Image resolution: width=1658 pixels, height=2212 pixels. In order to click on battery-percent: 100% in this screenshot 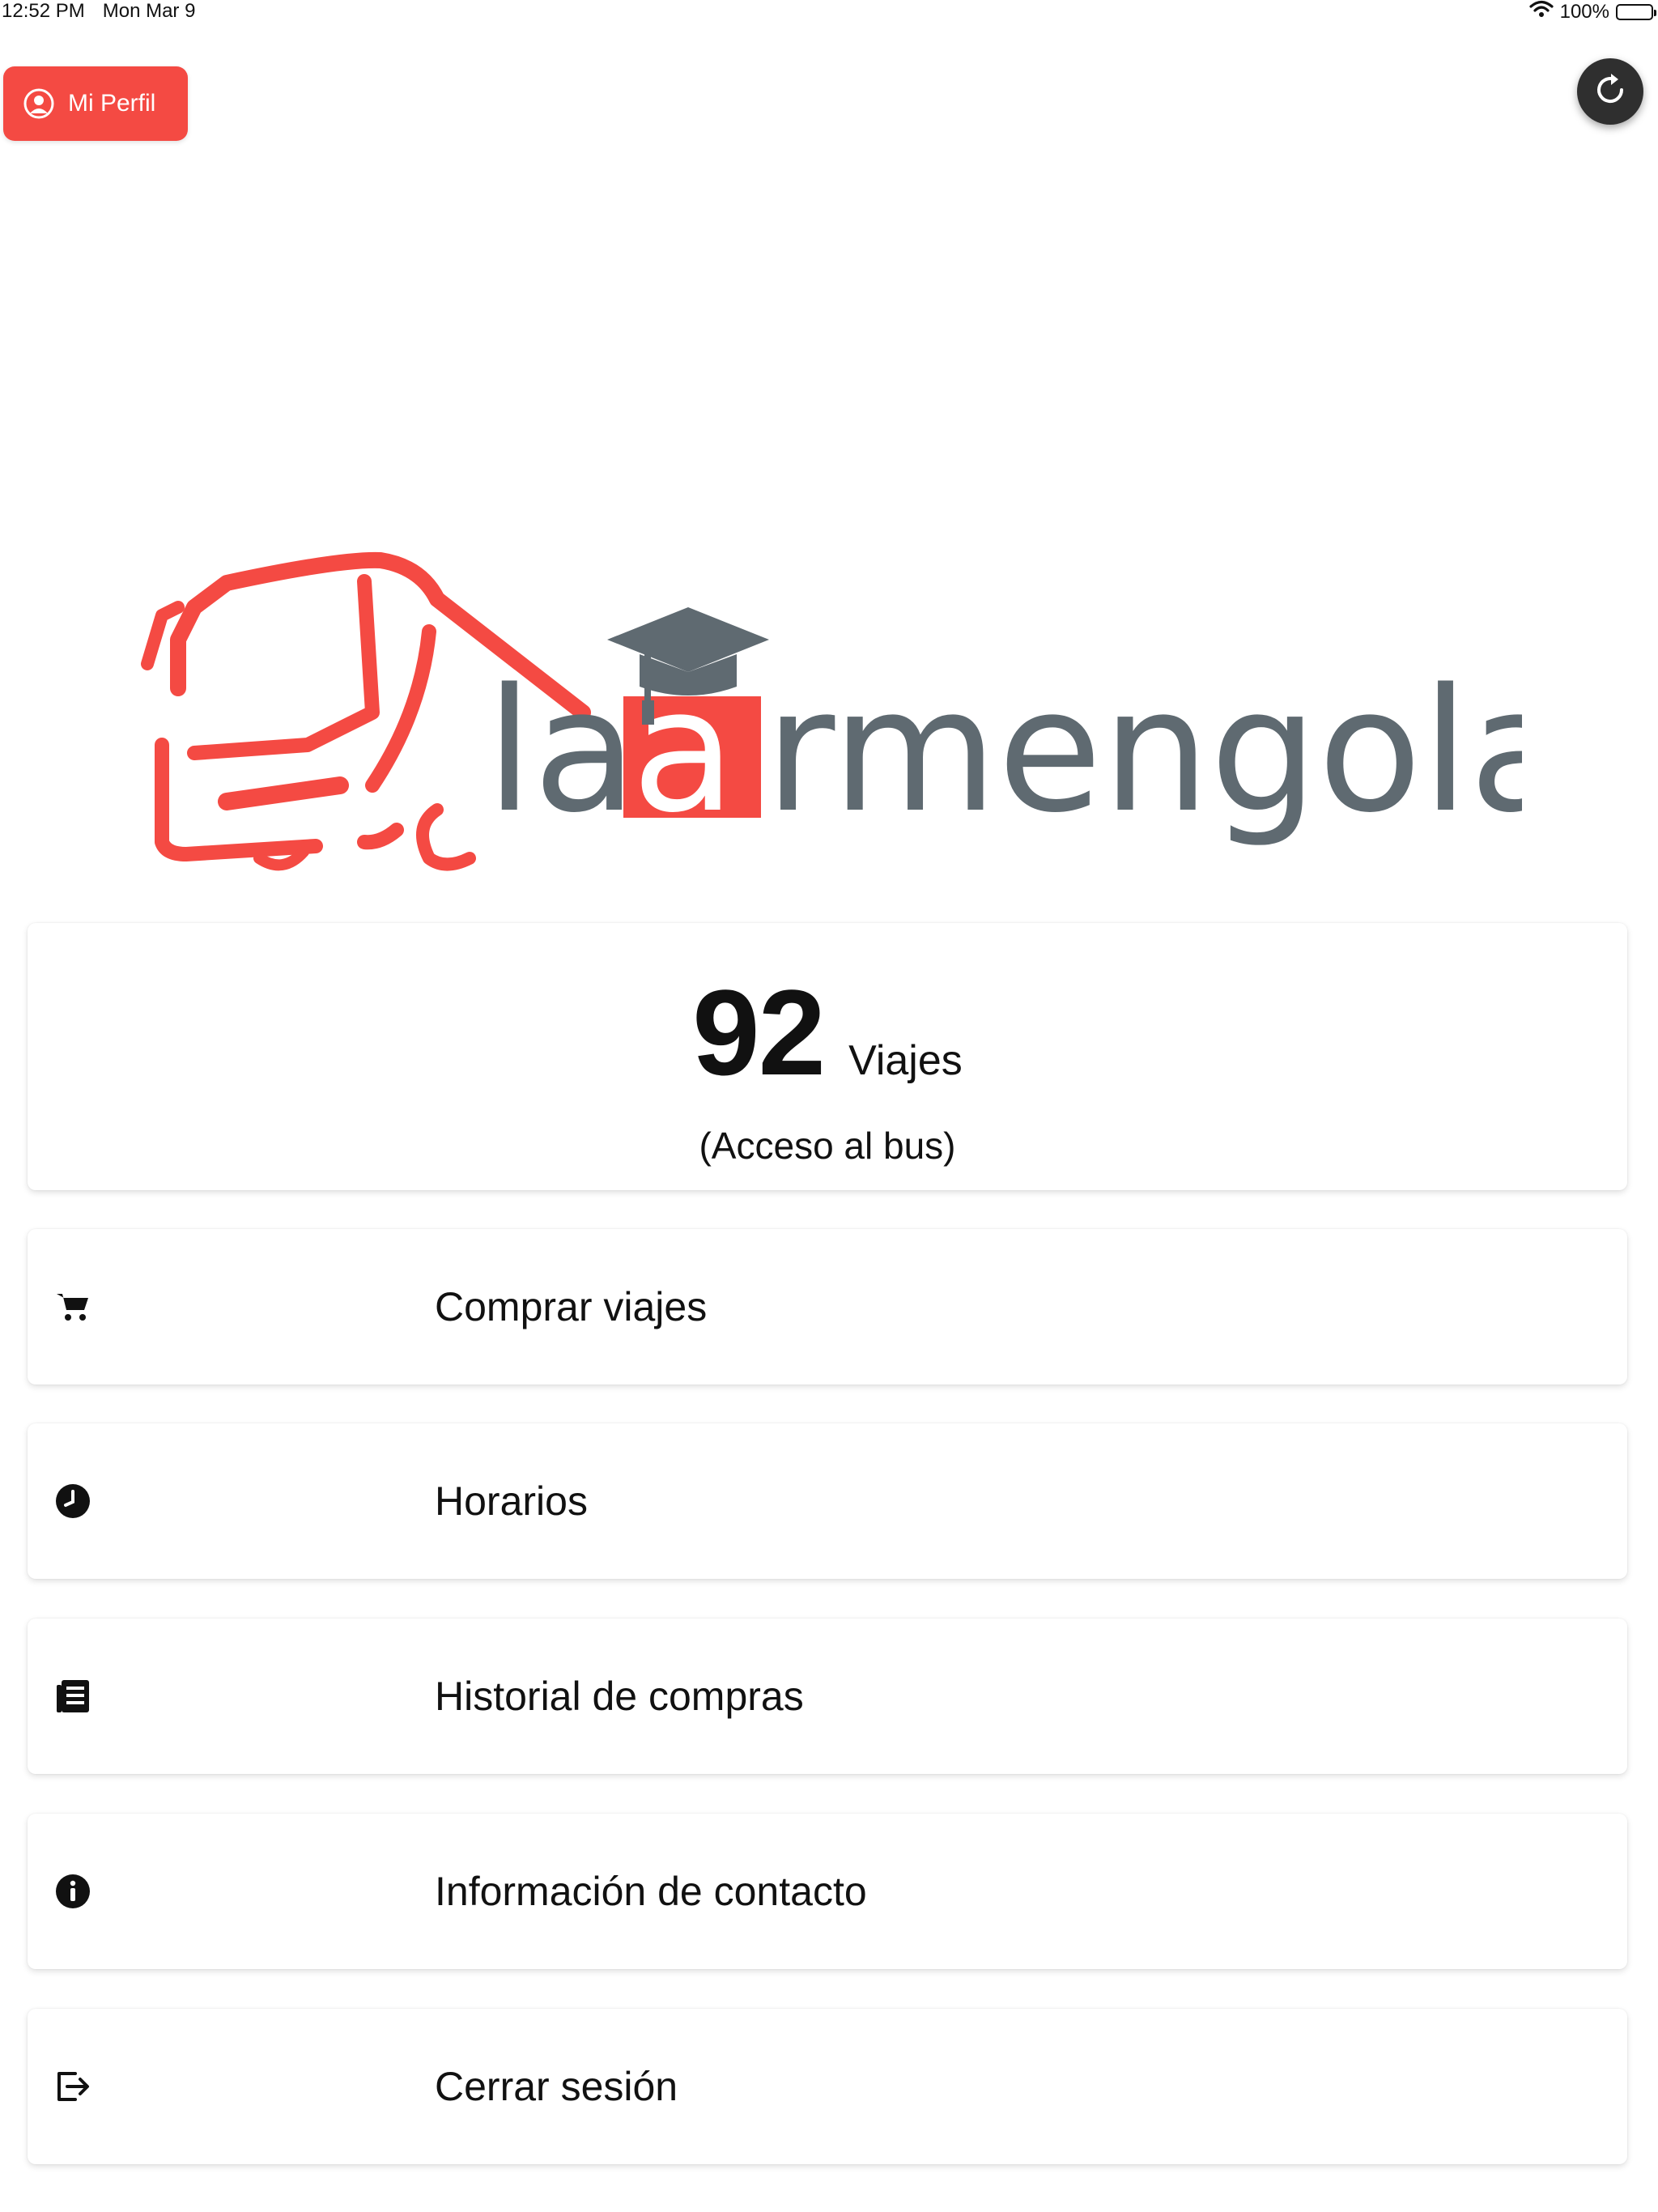, I will do `click(1584, 12)`.